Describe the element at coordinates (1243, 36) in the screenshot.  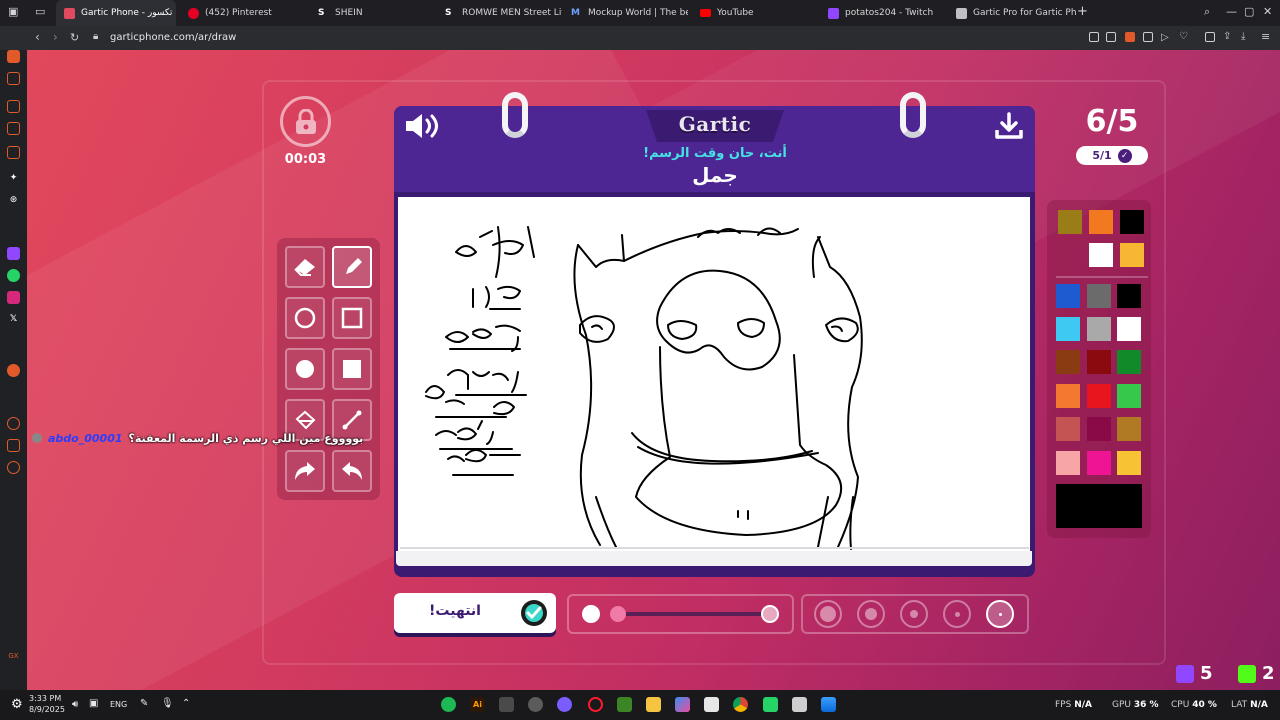
I see `downloads-icon: ⤓` at that location.